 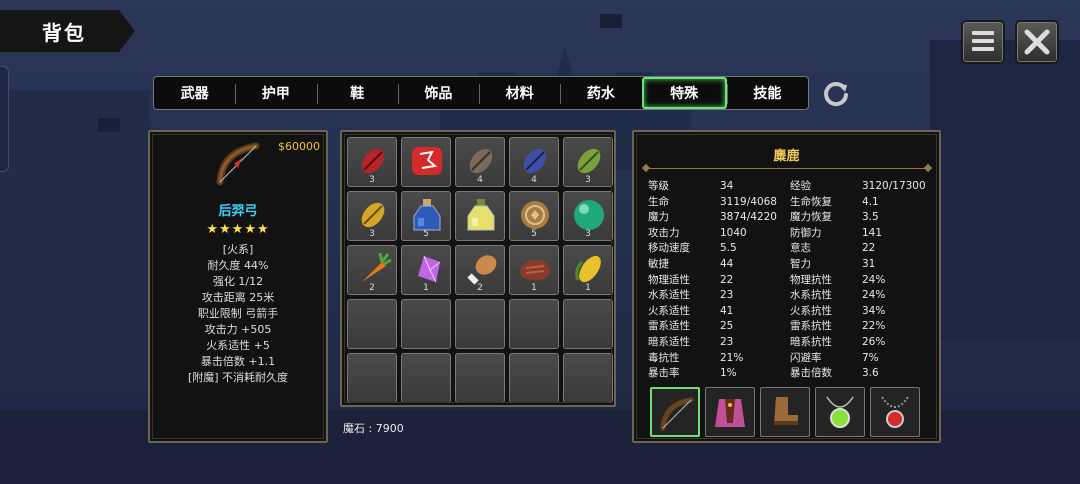 What do you see at coordinates (238, 229) in the screenshot?
I see `item-rating-stars: ★★★★★` at bounding box center [238, 229].